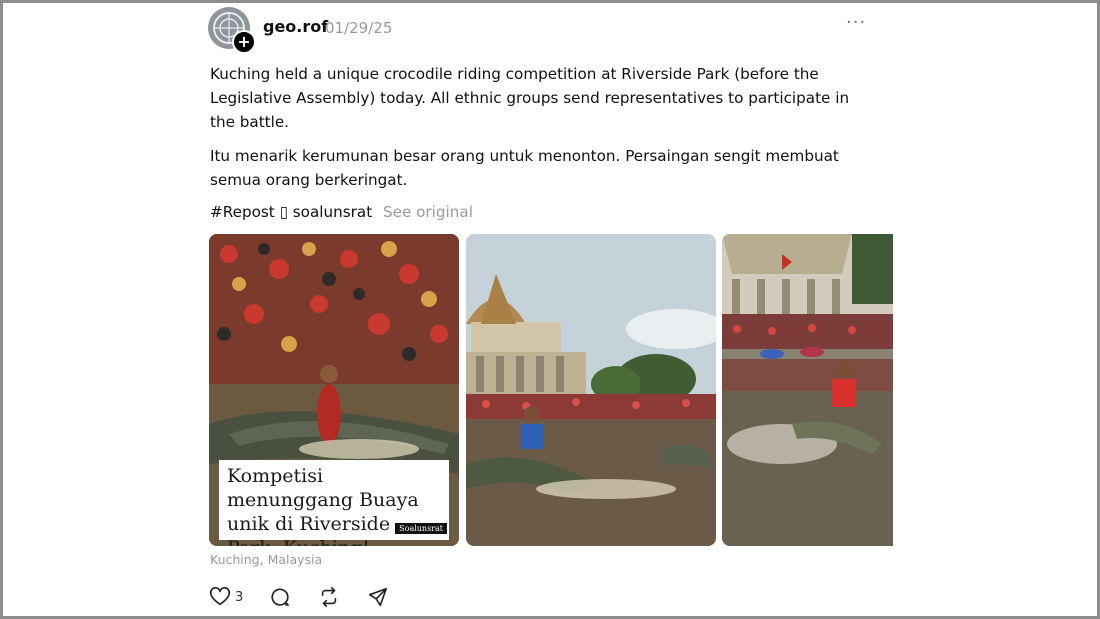 The image size is (1100, 619). I want to click on tags-line: #Repost ▯ soalunsrat See original, so click(341, 212).